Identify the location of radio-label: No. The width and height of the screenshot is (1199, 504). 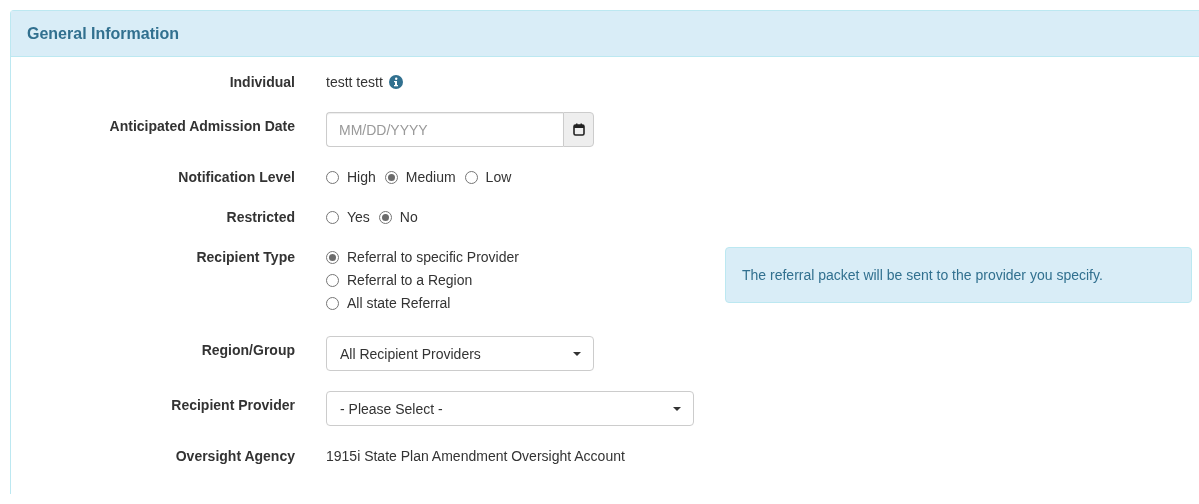
(408, 217).